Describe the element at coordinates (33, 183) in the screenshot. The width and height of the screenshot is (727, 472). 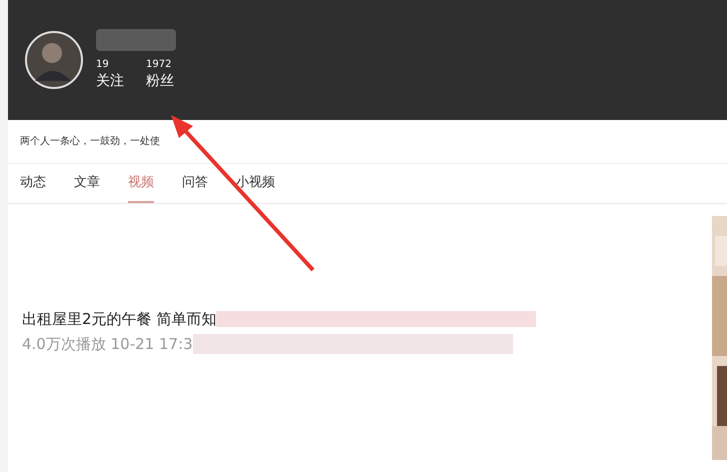
I see `profile-tab: 动态` at that location.